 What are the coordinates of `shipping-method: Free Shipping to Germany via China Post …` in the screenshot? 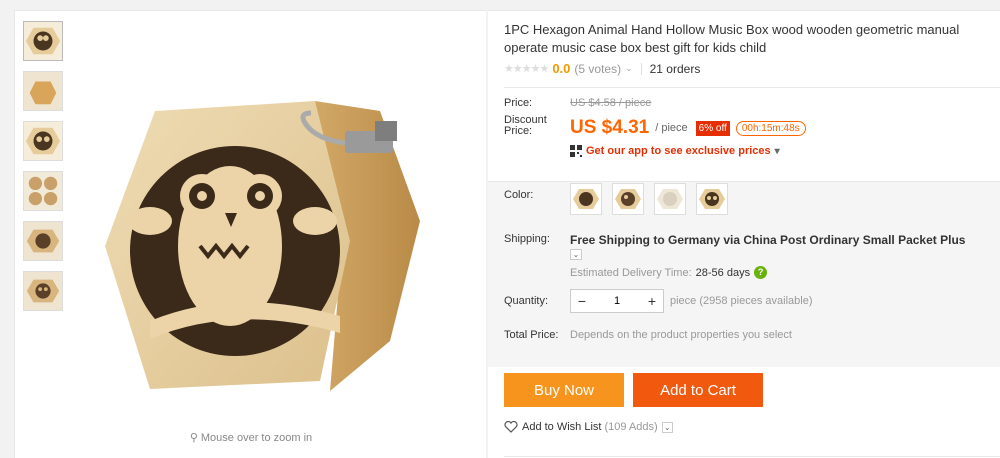 It's located at (785, 240).